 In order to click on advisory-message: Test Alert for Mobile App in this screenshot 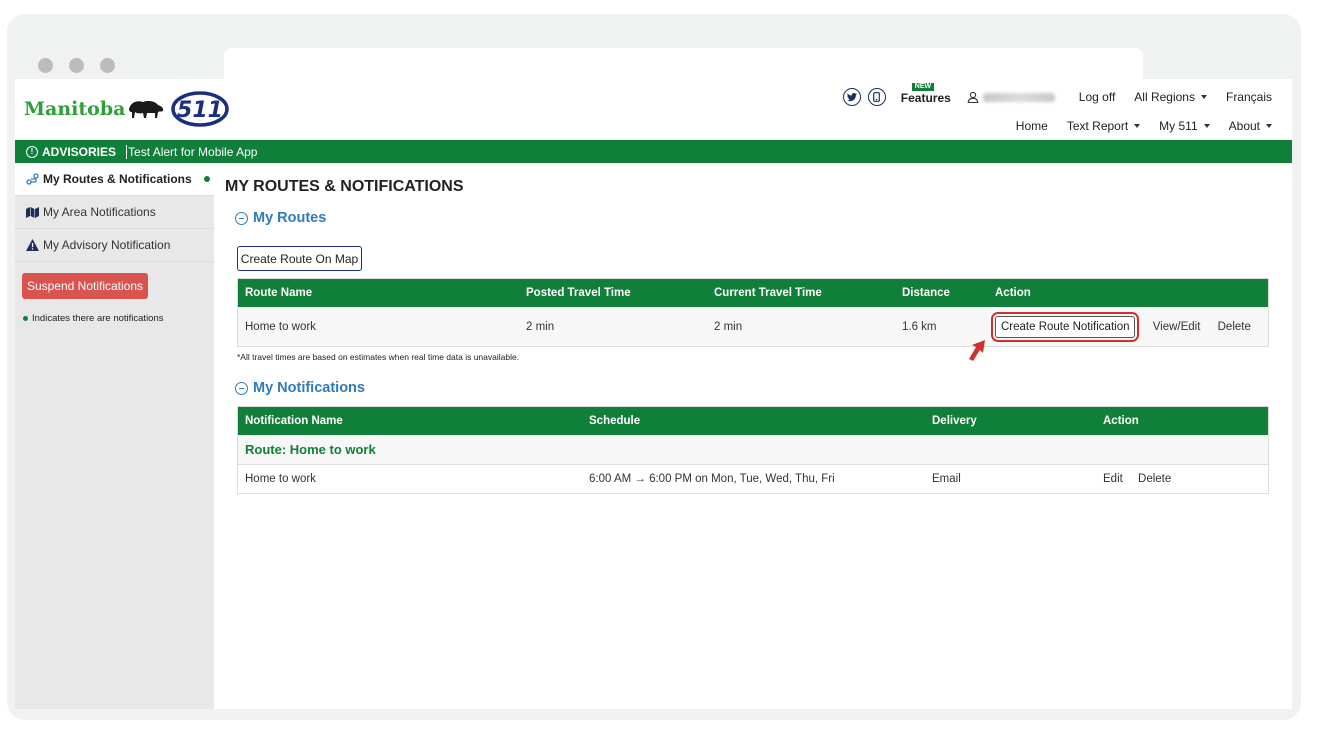, I will do `click(191, 151)`.